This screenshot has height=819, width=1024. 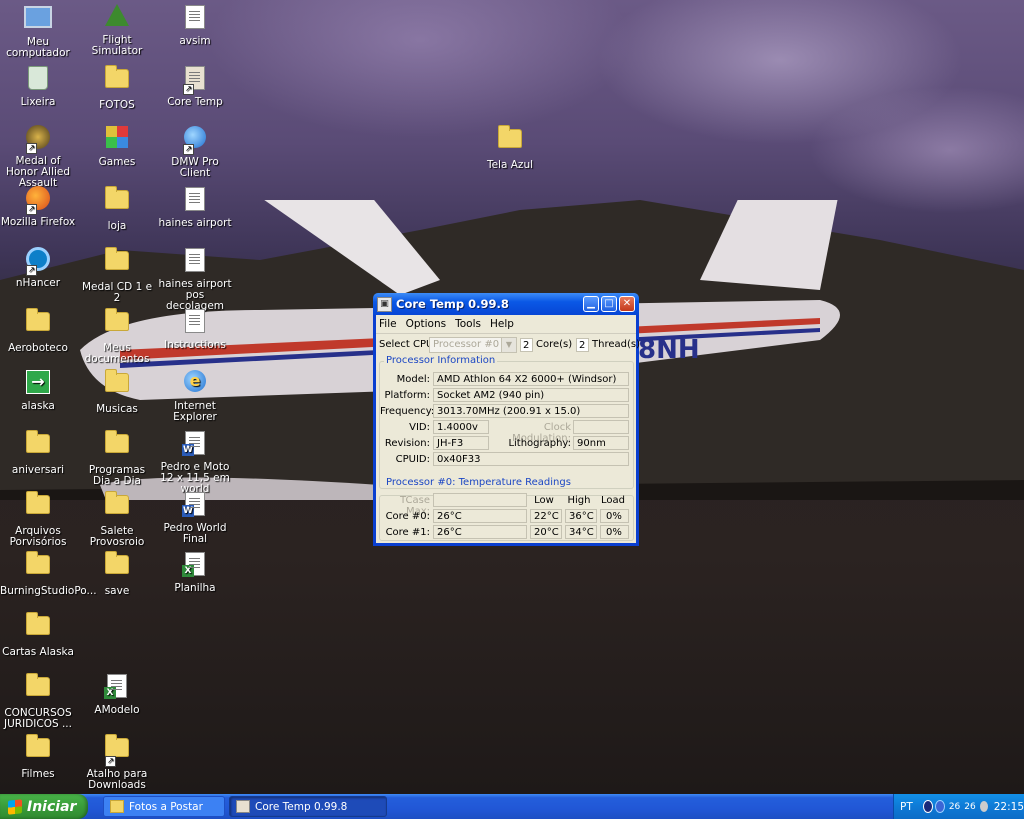 What do you see at coordinates (117, 87) in the screenshot?
I see `desktop-icon-fotos: FOTOS` at bounding box center [117, 87].